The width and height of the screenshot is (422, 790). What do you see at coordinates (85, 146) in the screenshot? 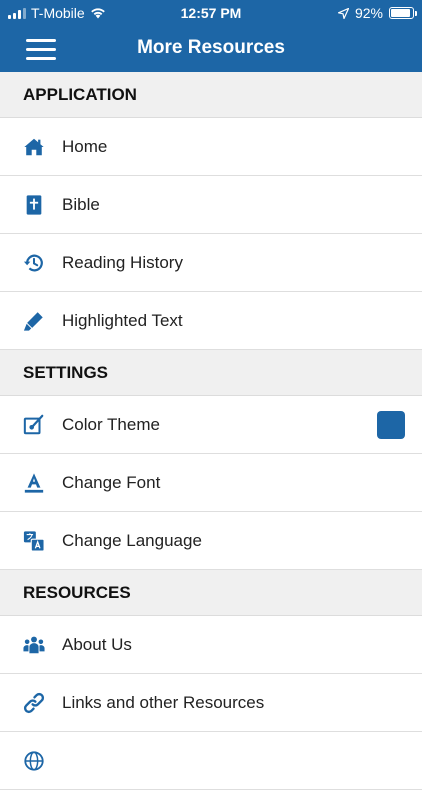
I see `menu-item-label: Home` at bounding box center [85, 146].